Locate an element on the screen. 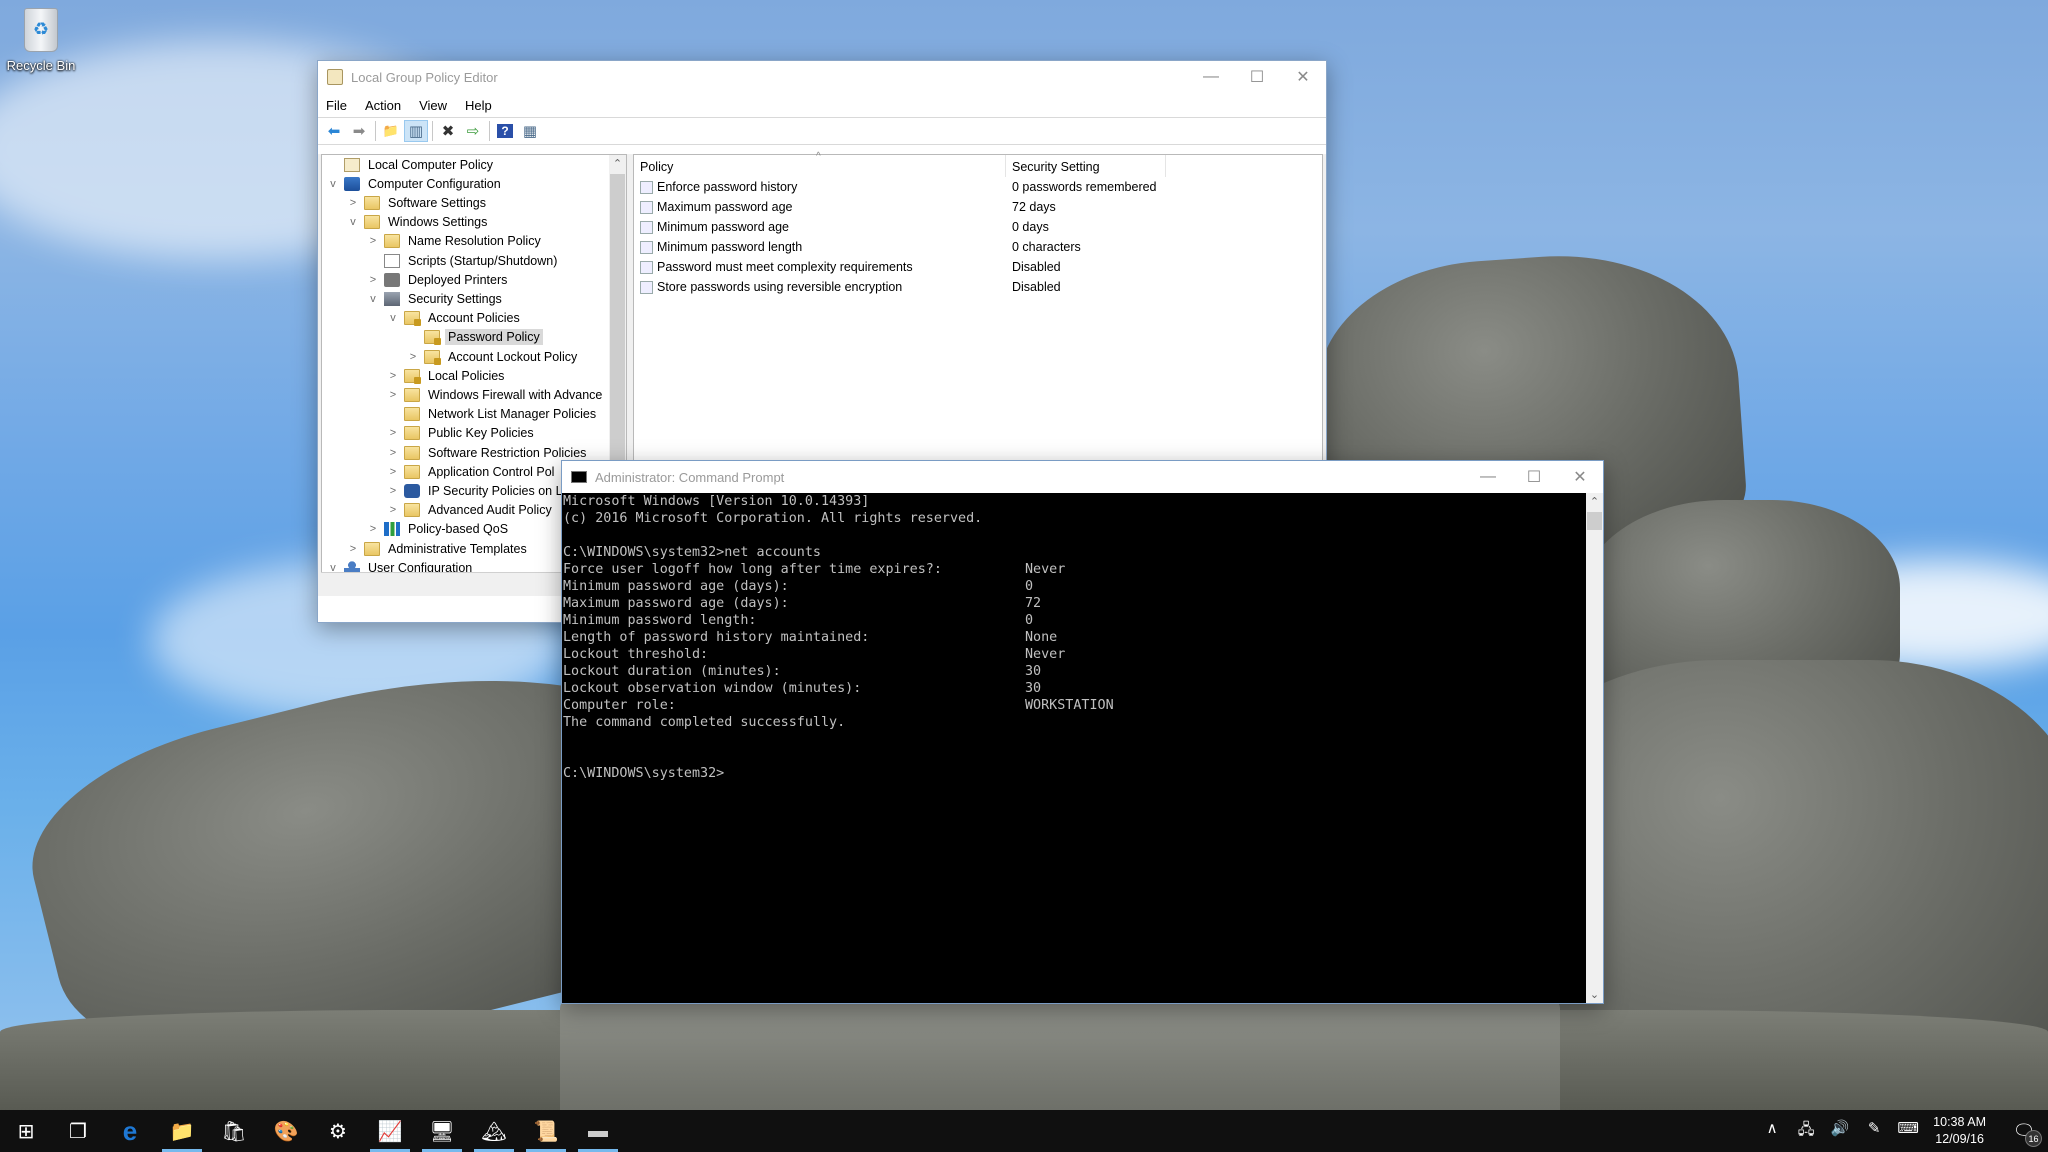  file-explorer-button: 📁 is located at coordinates (182, 1131).